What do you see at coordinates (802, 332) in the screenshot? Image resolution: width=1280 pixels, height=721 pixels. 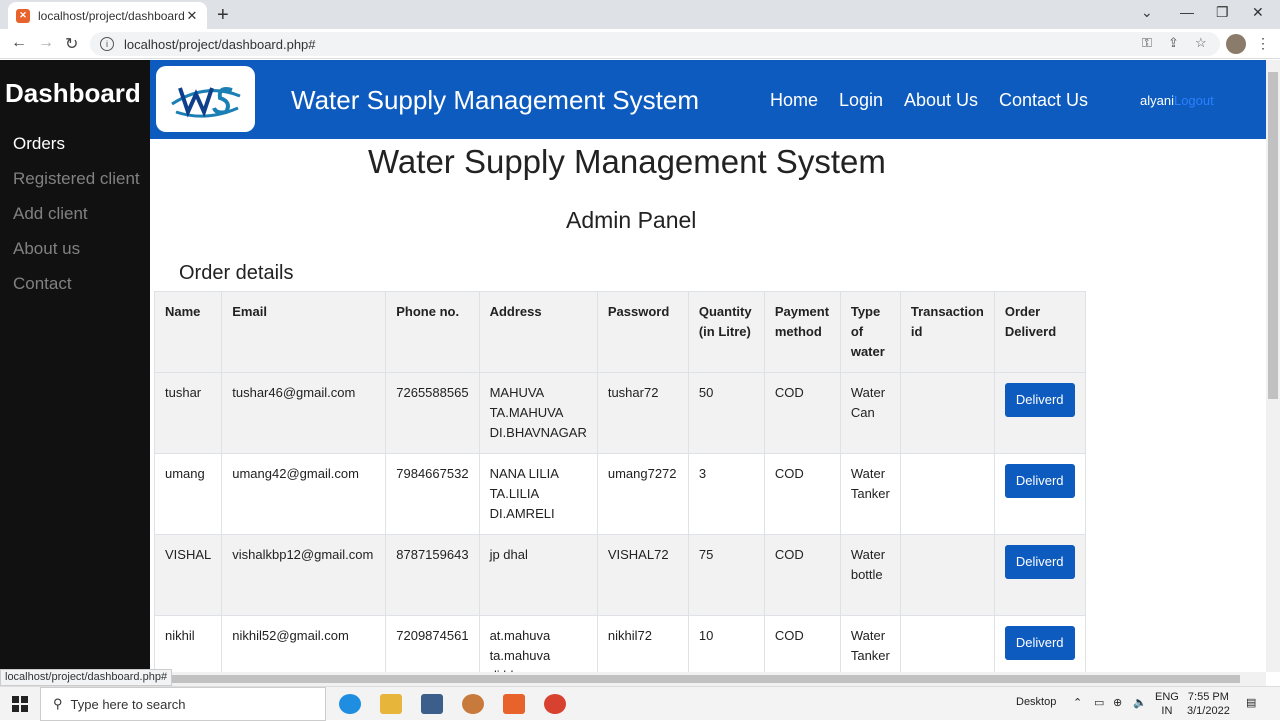 I see `col-header: Payment method` at bounding box center [802, 332].